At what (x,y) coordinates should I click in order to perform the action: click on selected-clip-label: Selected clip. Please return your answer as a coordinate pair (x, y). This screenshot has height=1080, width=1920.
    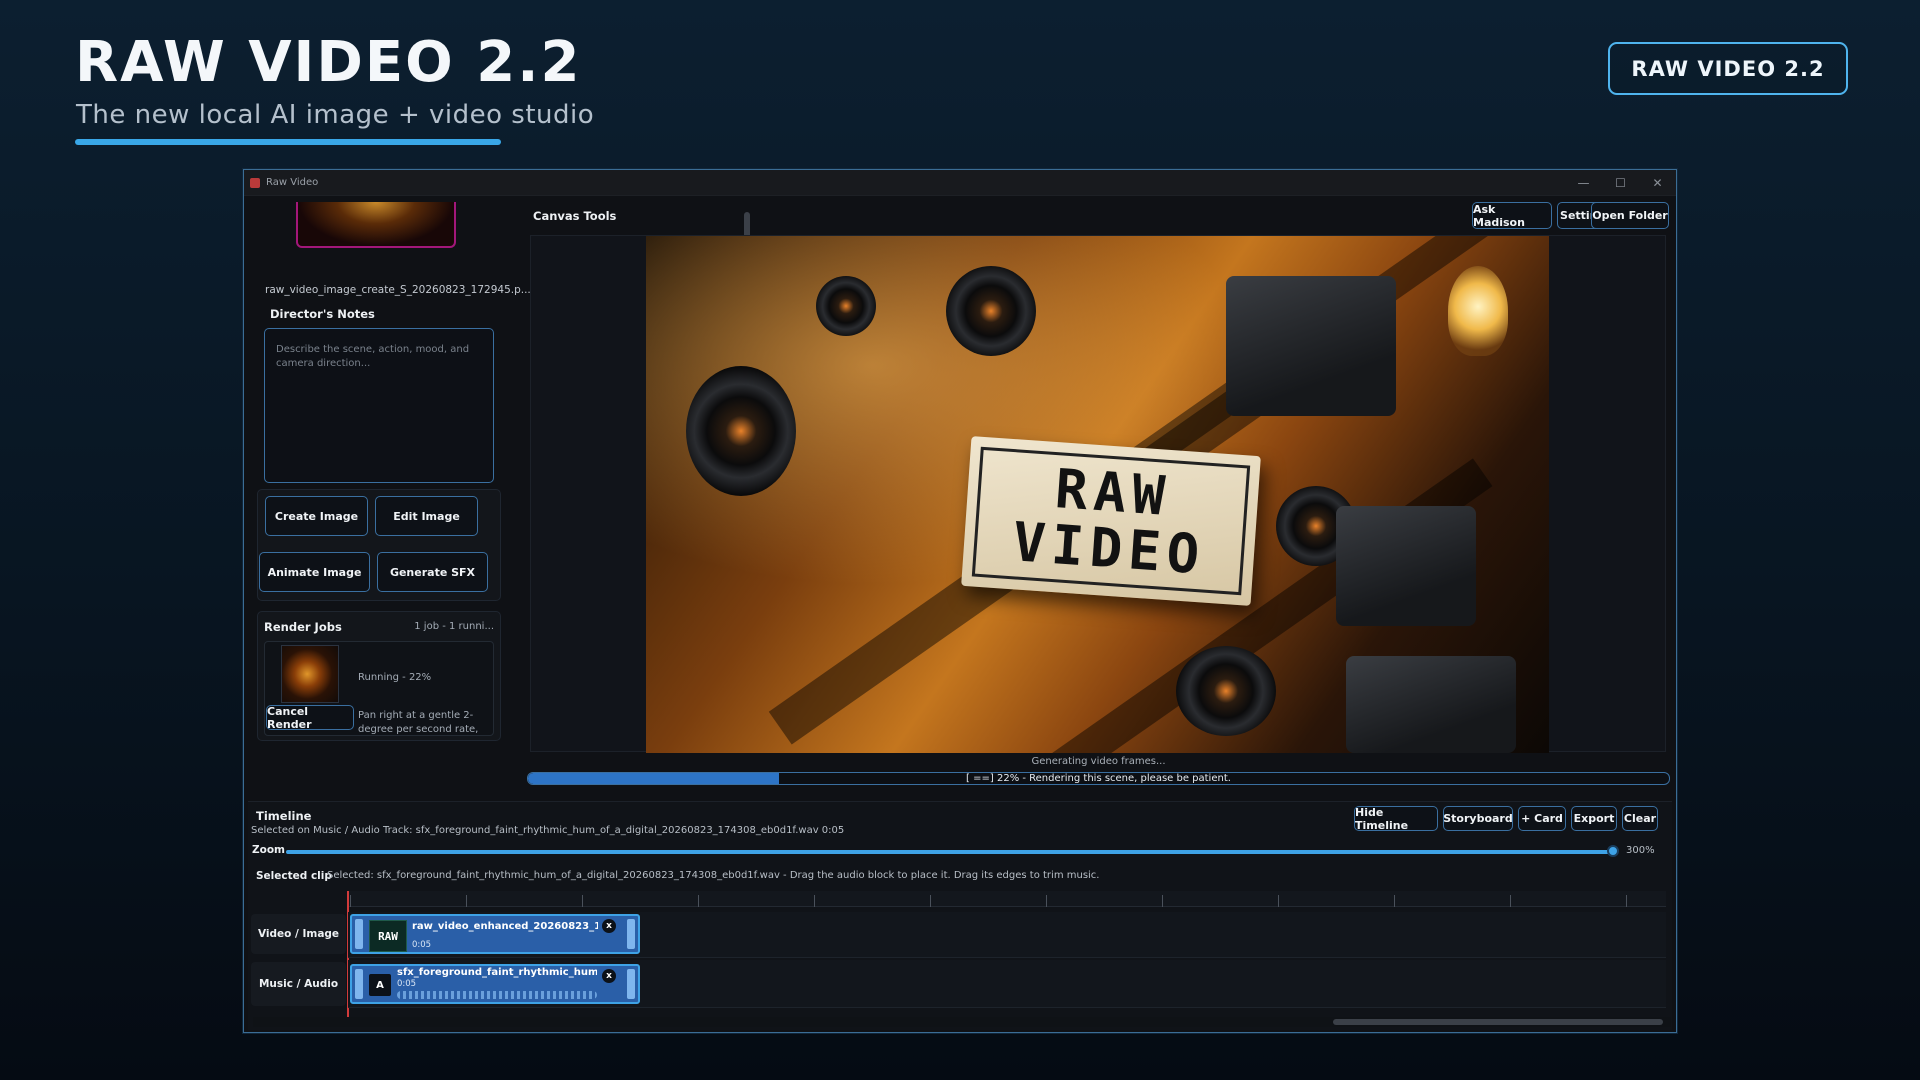
    Looking at the image, I should click on (294, 876).